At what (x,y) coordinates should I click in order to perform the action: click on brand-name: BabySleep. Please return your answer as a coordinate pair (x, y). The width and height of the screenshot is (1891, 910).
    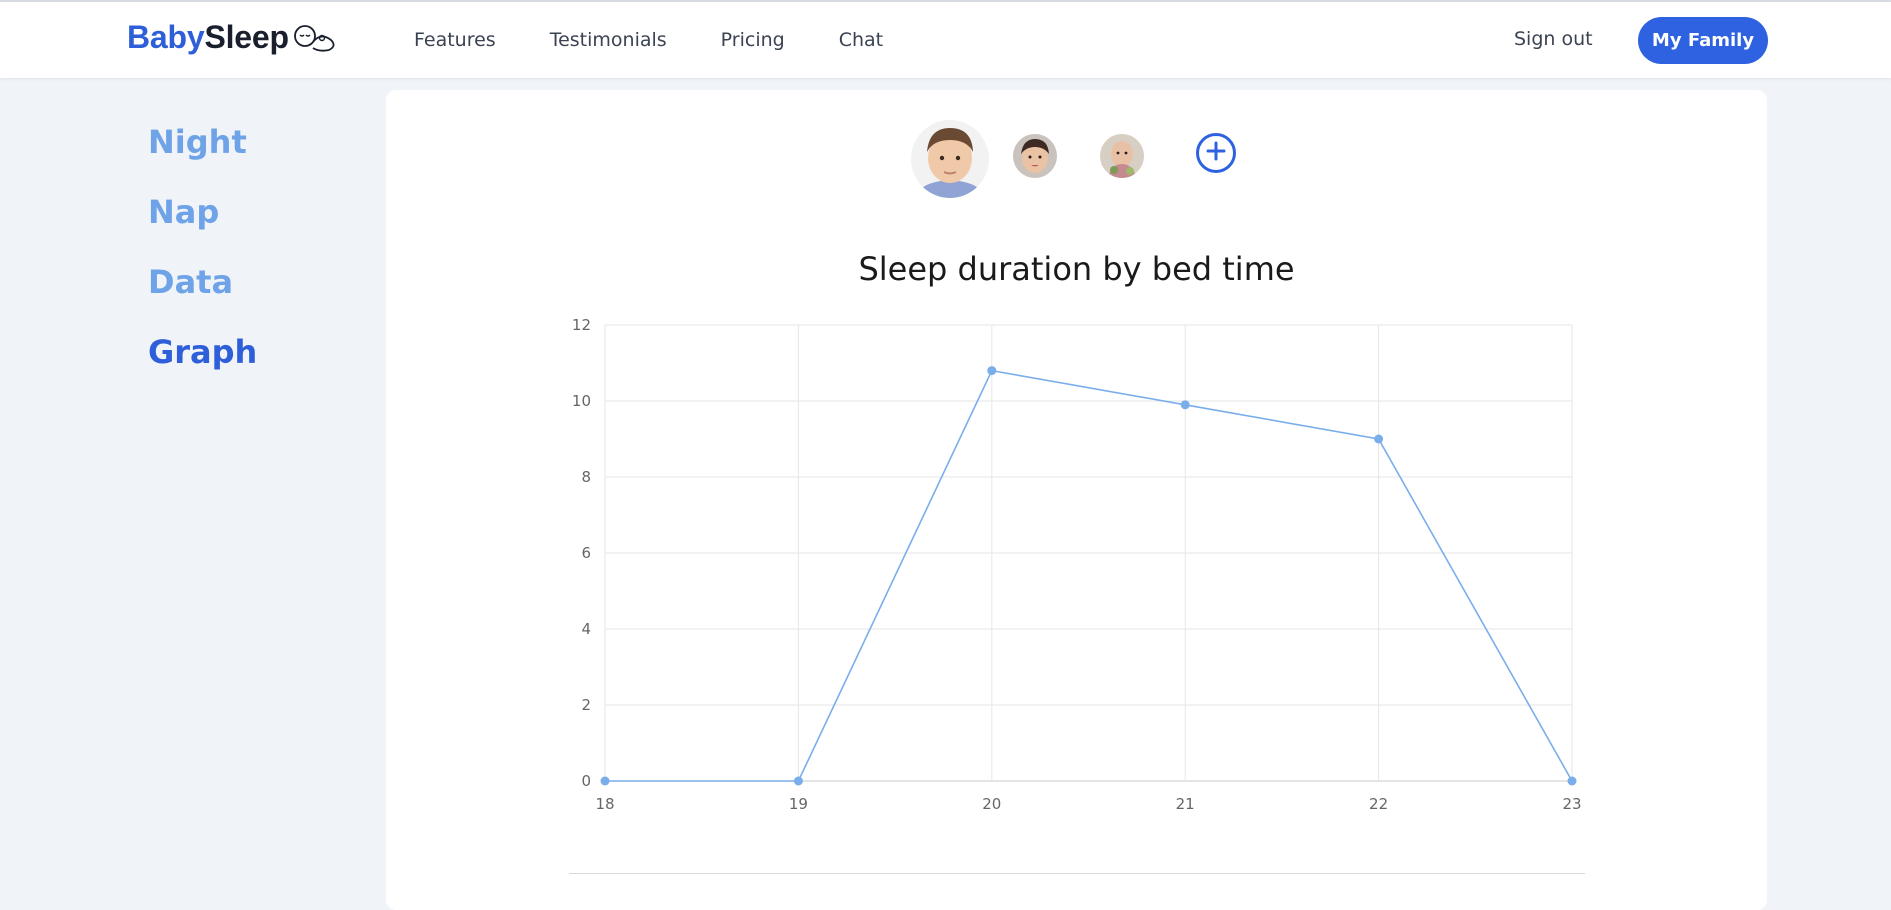
    Looking at the image, I should click on (208, 37).